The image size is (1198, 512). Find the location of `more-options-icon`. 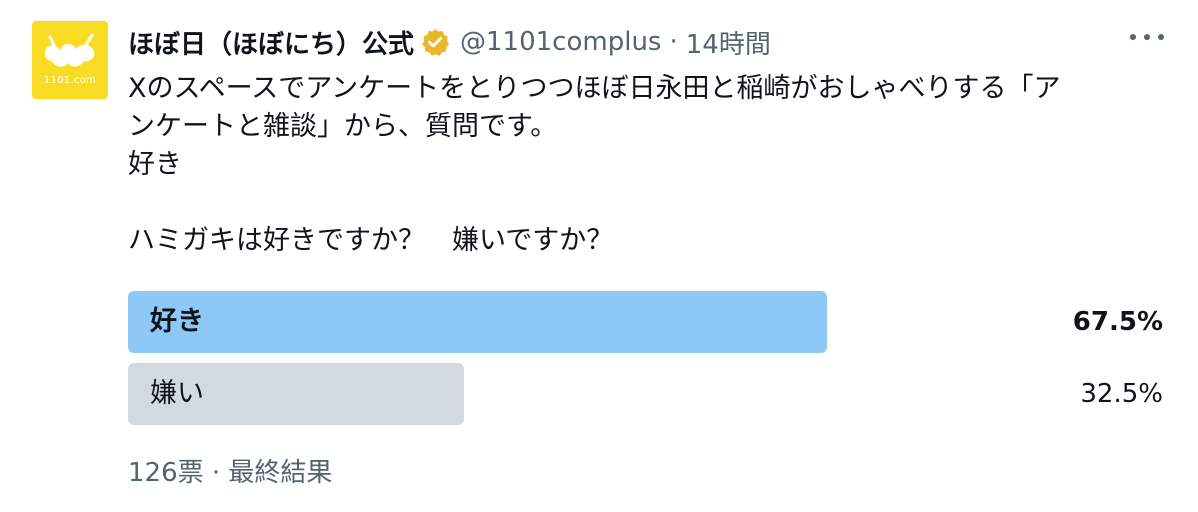

more-options-icon is located at coordinates (1147, 40).